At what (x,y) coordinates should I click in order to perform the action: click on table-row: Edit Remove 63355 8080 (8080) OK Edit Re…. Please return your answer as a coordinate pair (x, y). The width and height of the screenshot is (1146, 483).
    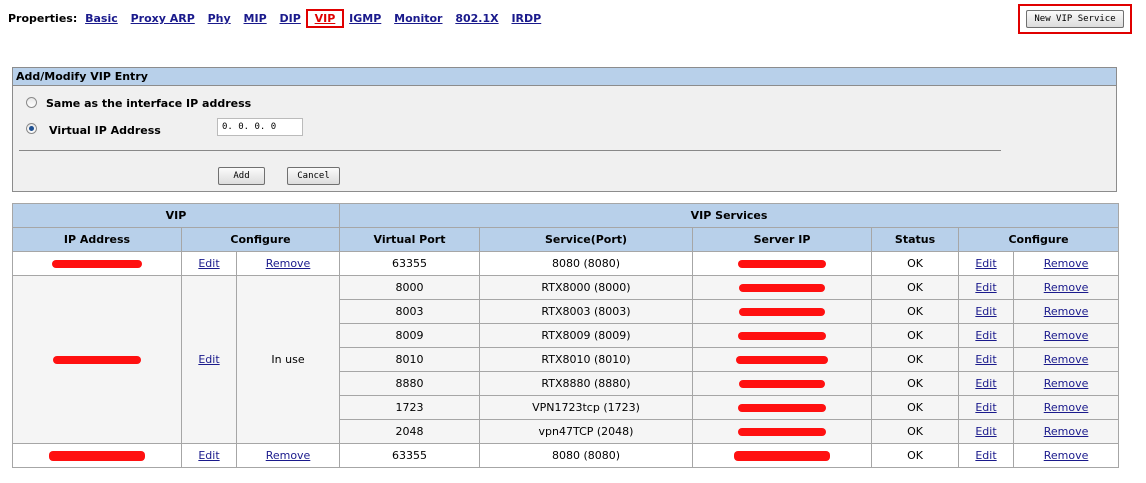
    Looking at the image, I should click on (566, 263).